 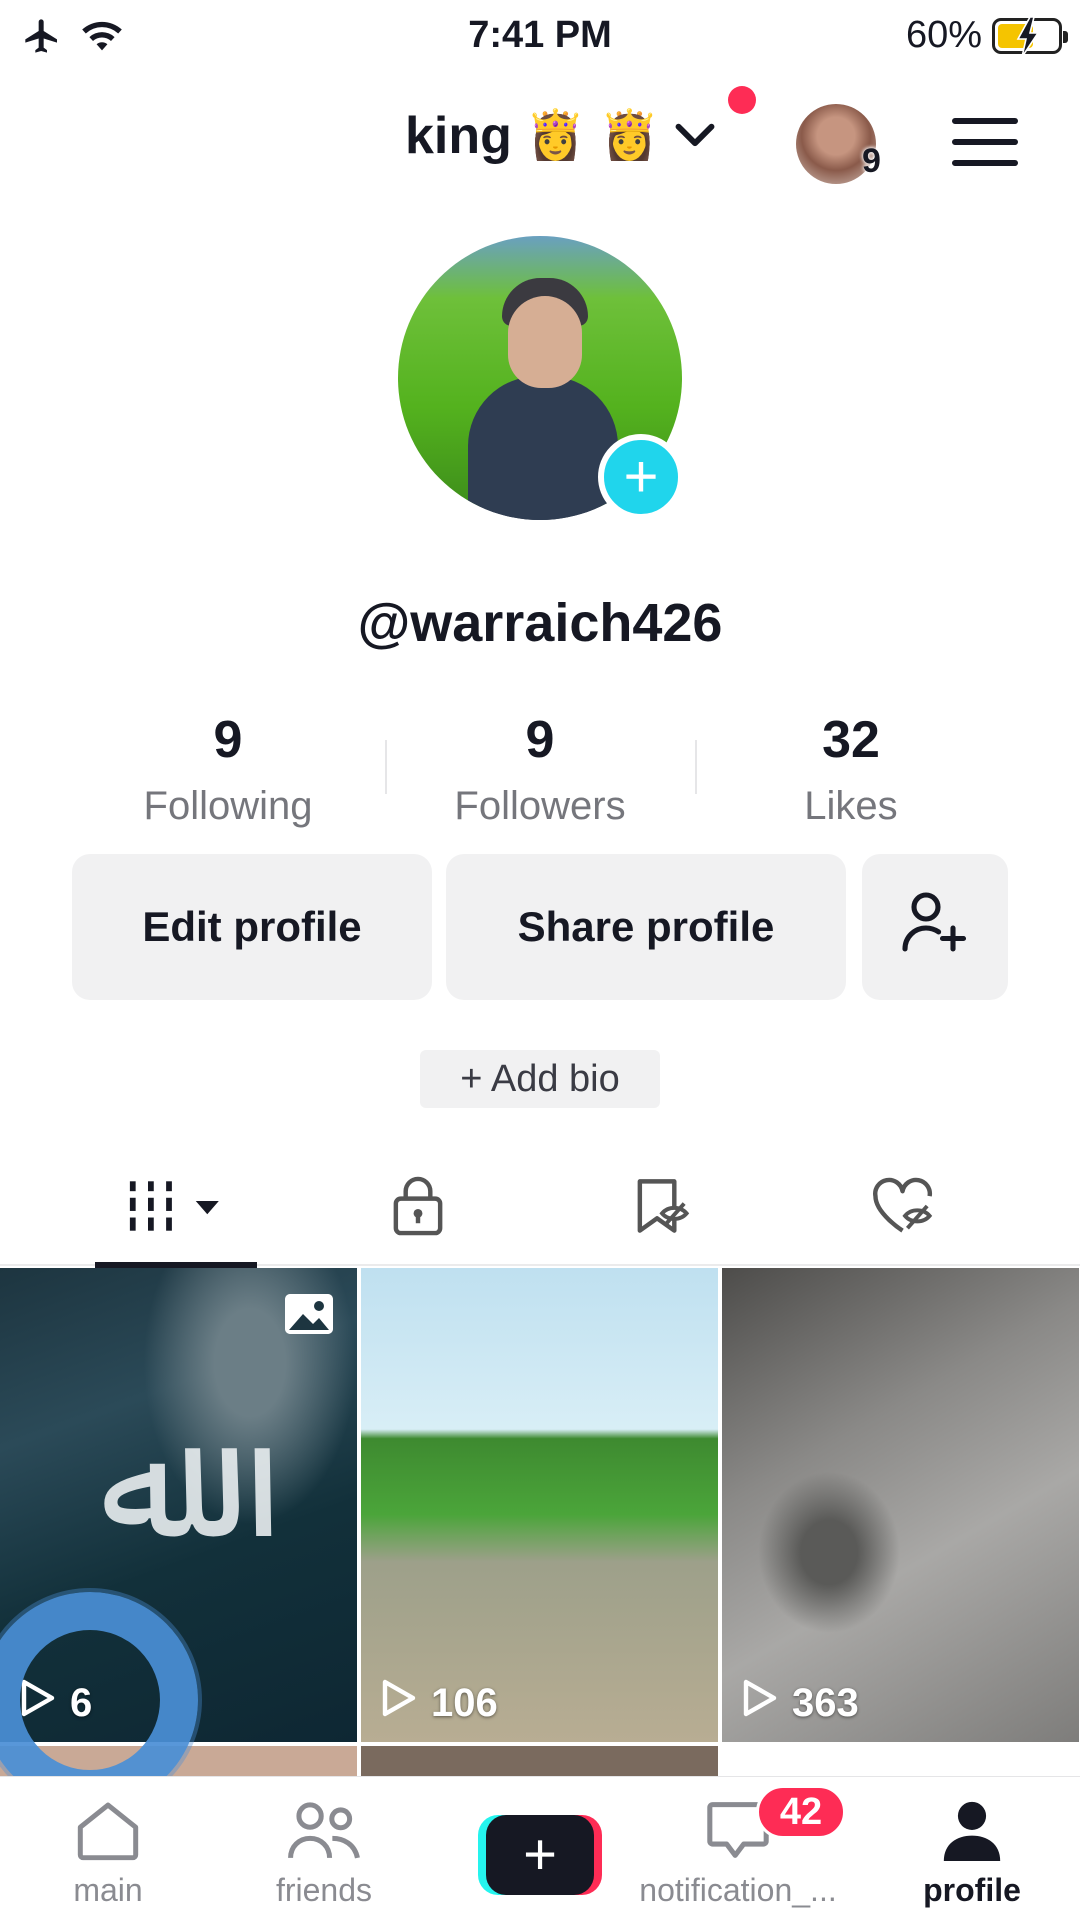 I want to click on nav-main: main, so click(x=108, y=1848).